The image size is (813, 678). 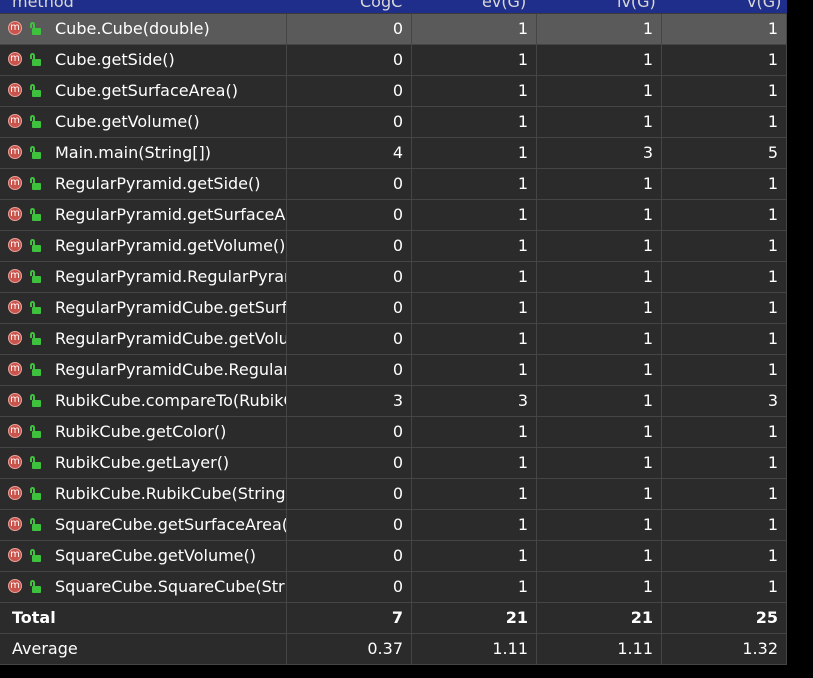 I want to click on method-cell: m SquareCube.SquareCube(Strin, so click(x=143, y=587).